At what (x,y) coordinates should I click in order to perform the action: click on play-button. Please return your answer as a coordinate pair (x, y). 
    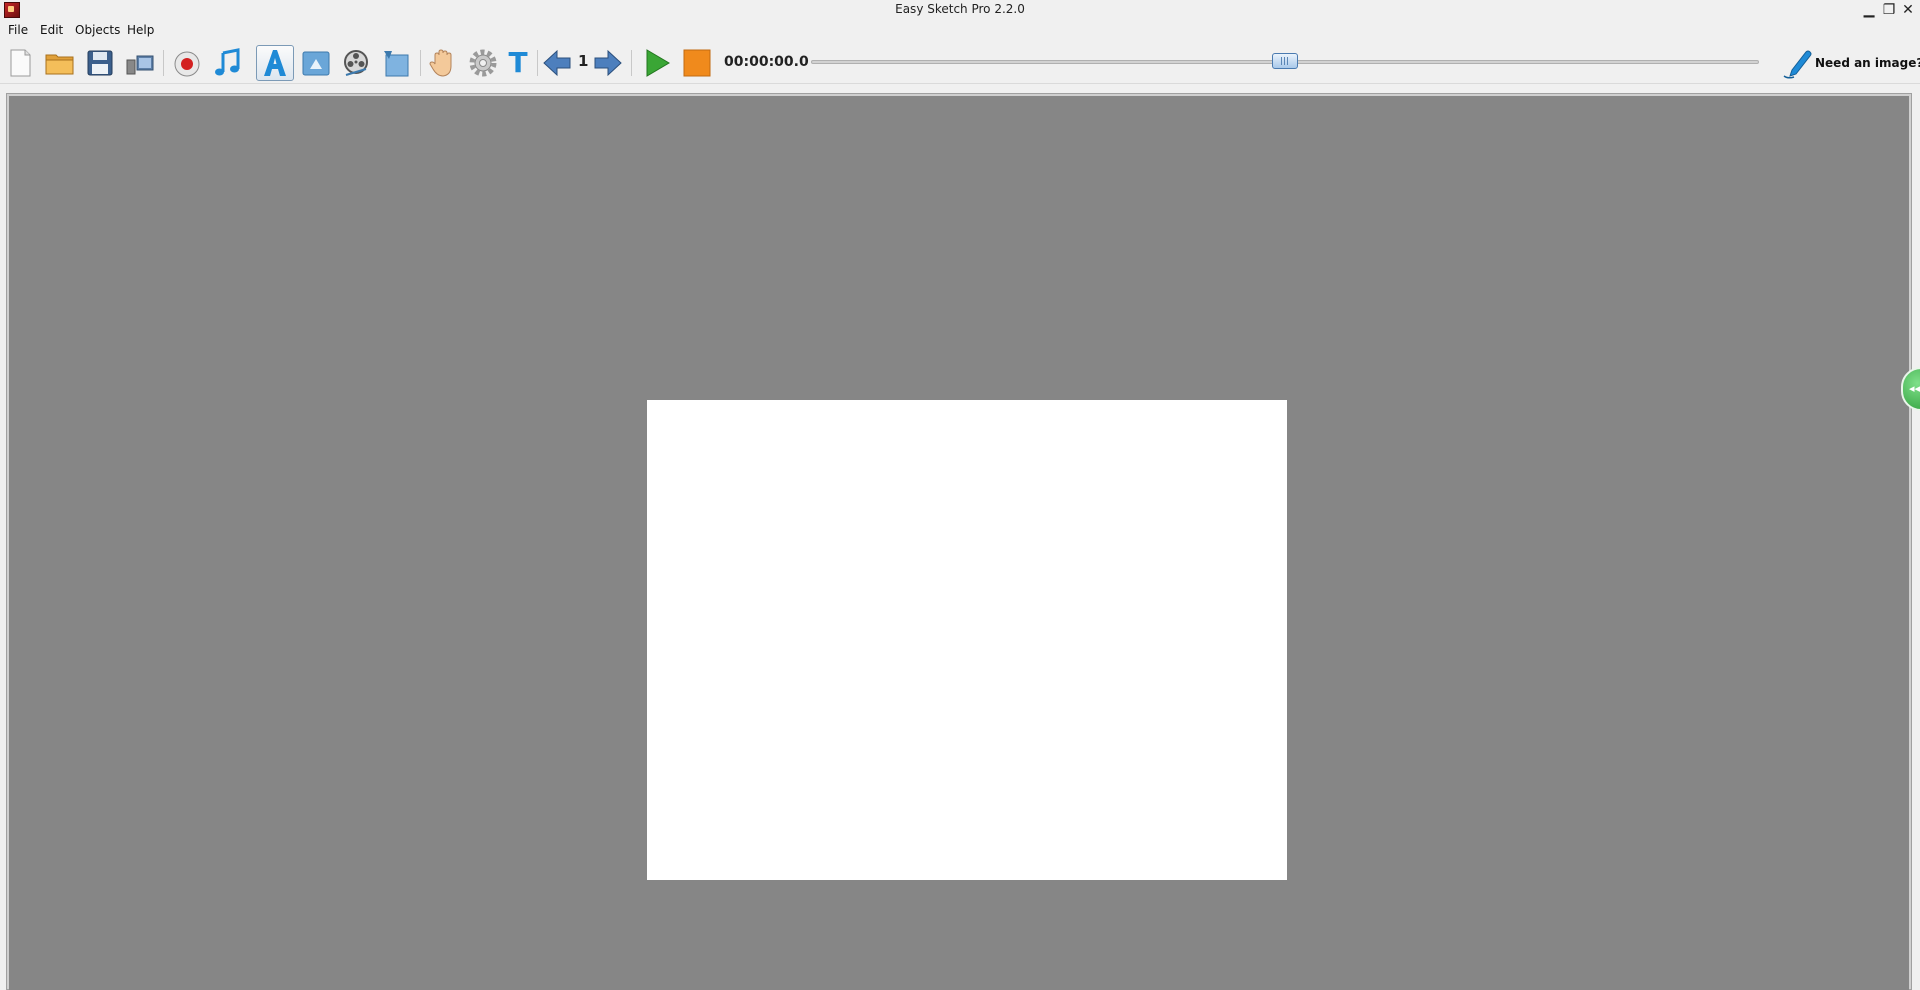
    Looking at the image, I should click on (657, 63).